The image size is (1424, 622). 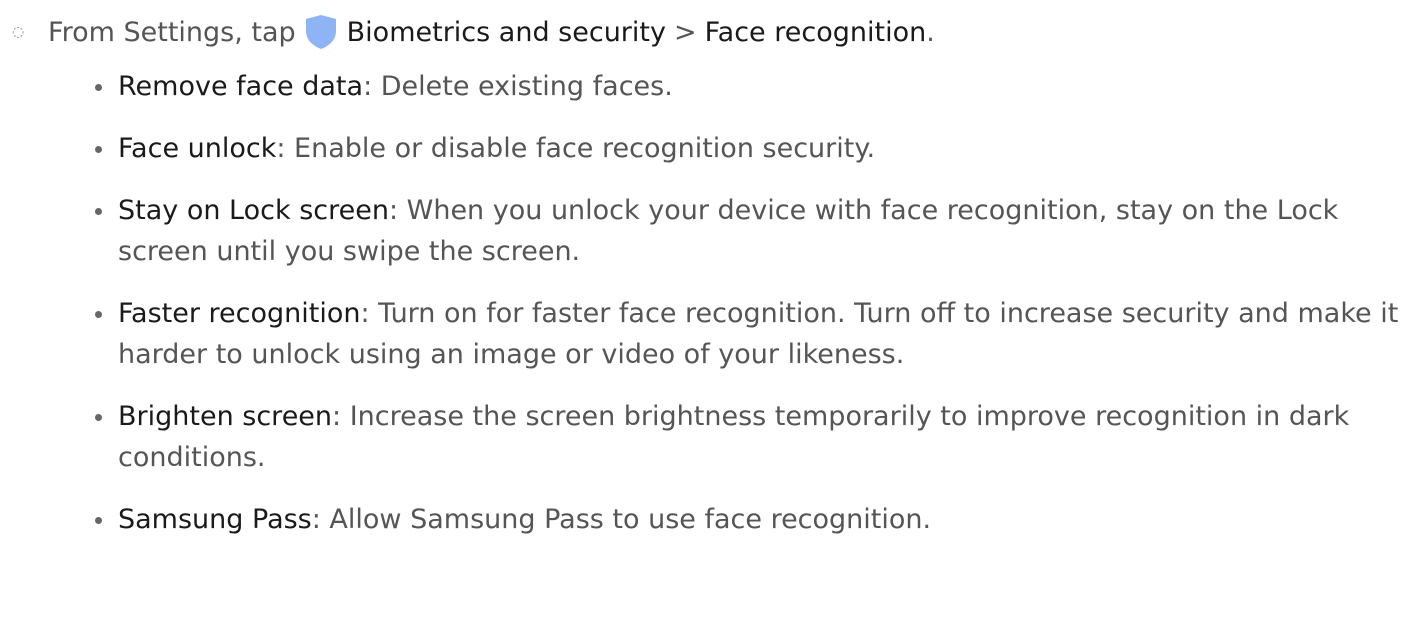 What do you see at coordinates (225, 416) in the screenshot?
I see `option-term: Brighten screen` at bounding box center [225, 416].